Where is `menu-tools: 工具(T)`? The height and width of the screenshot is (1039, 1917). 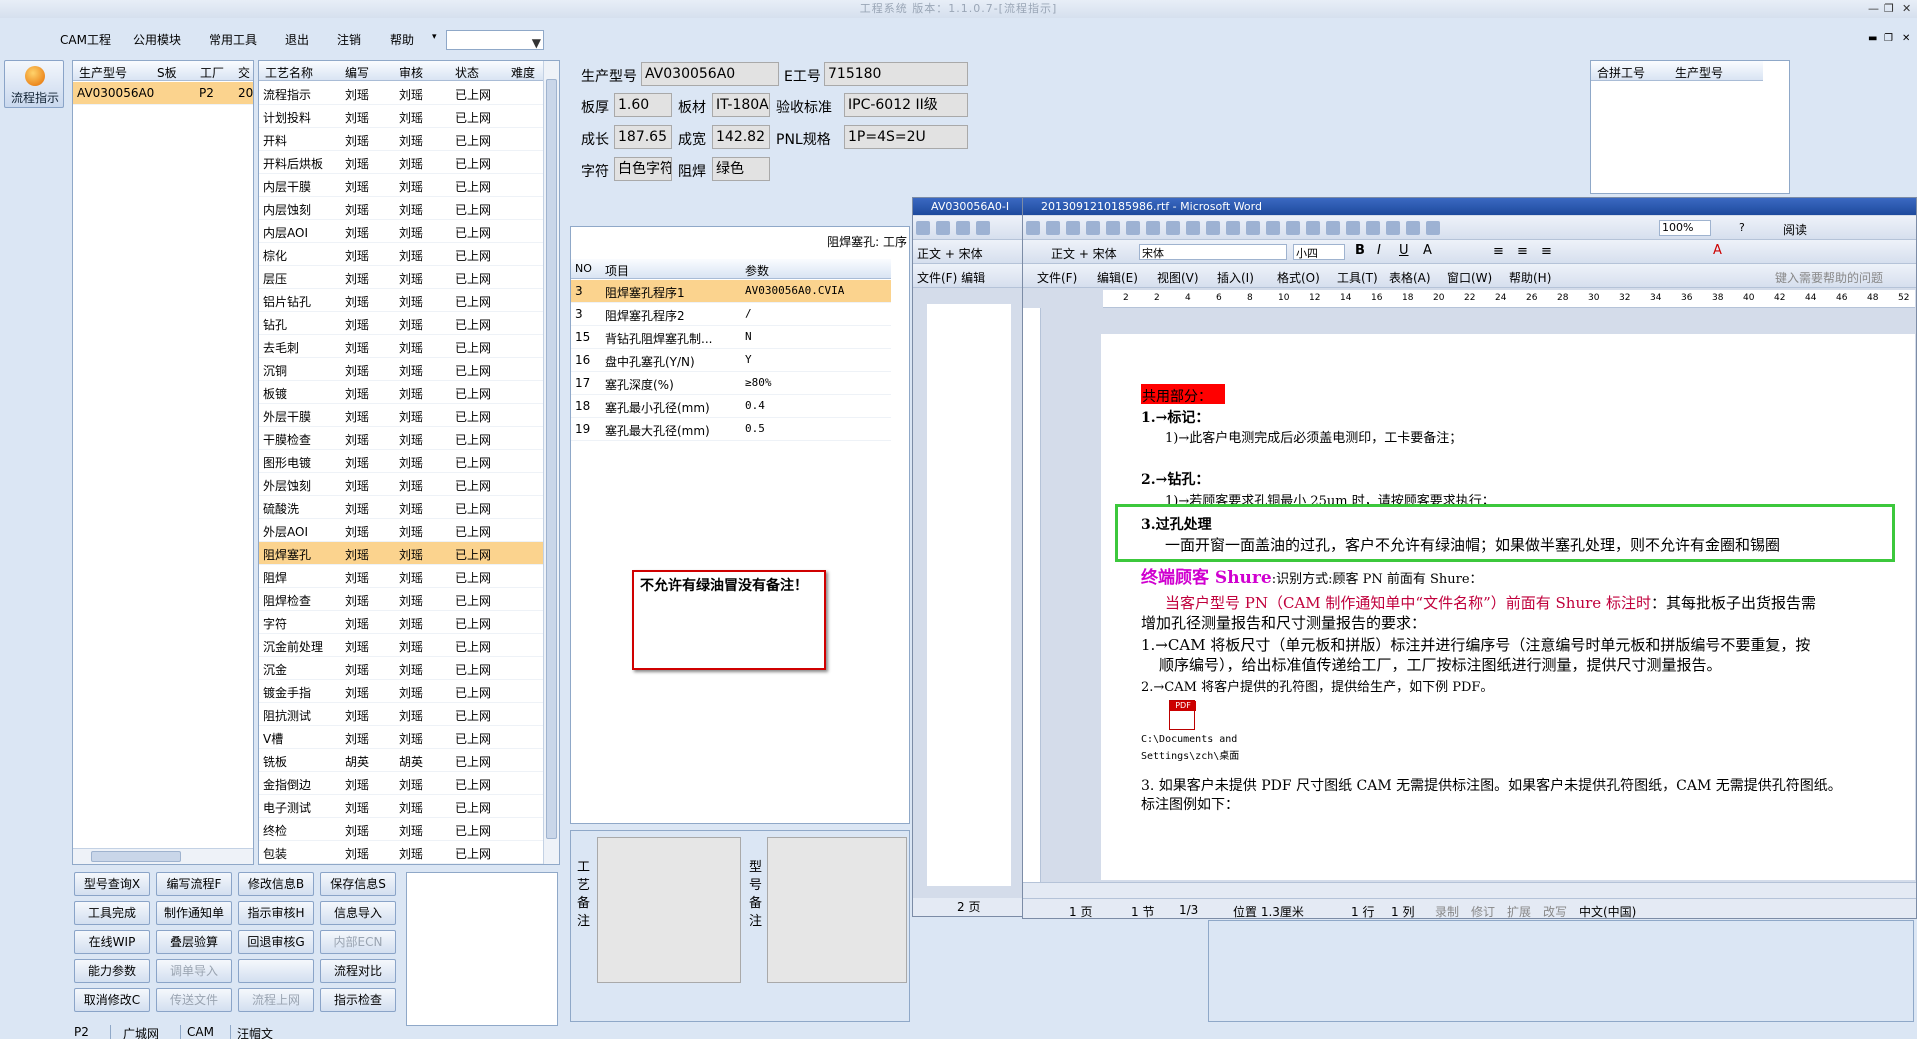 menu-tools: 工具(T) is located at coordinates (1357, 277).